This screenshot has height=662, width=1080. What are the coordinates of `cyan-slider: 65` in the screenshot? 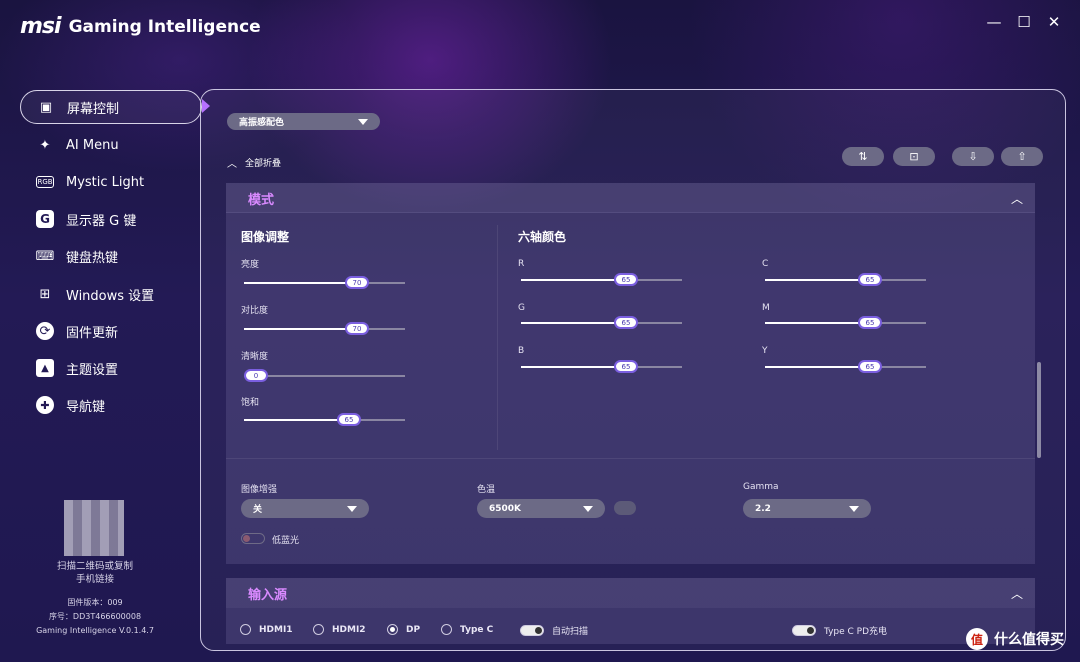 It's located at (845, 279).